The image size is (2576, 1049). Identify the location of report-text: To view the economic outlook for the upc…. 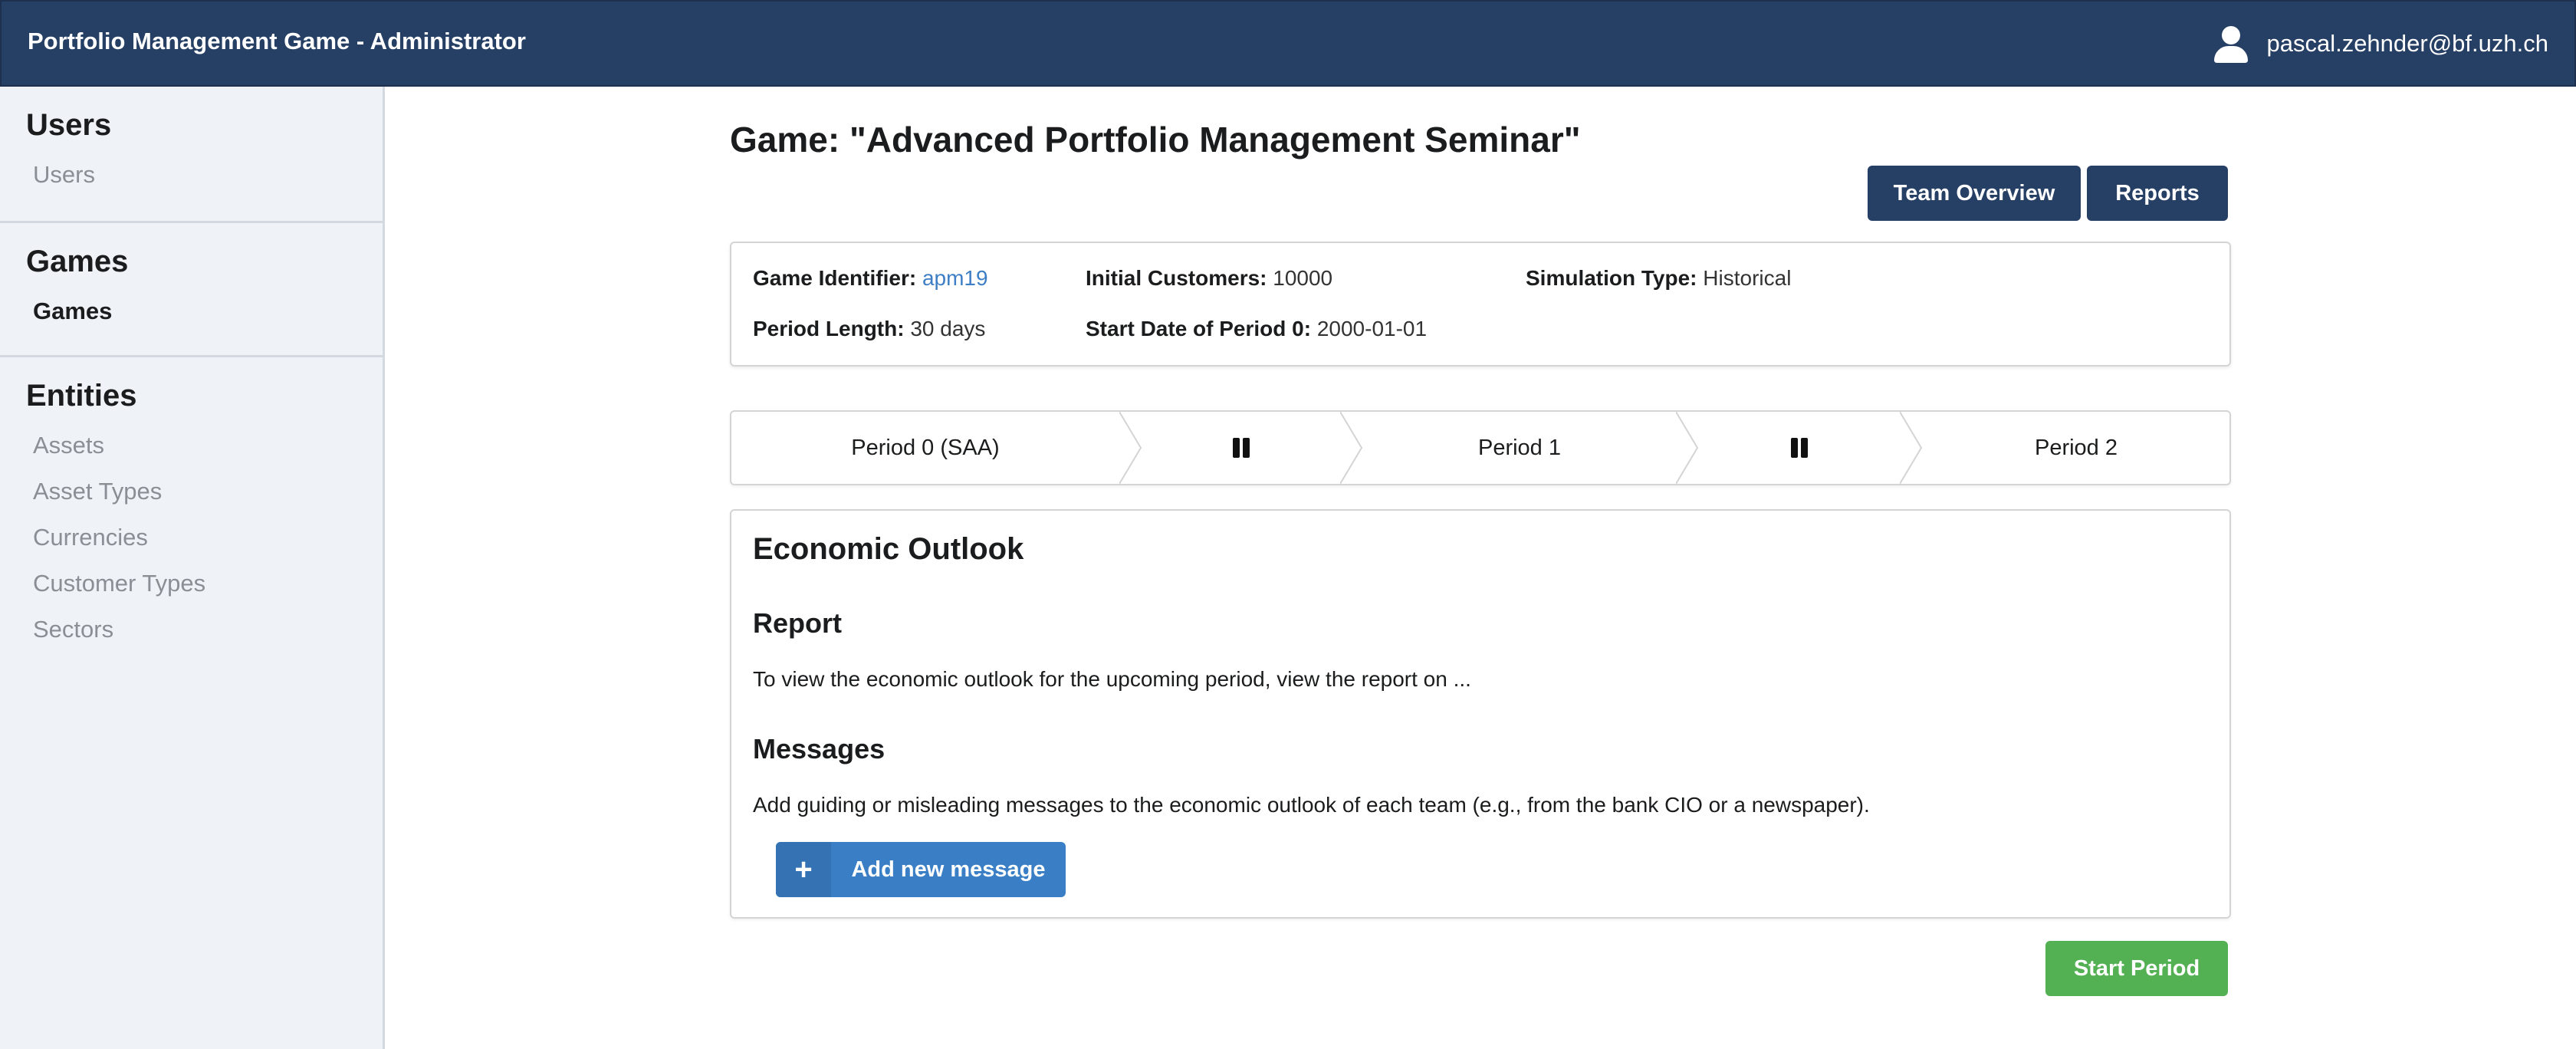
(1112, 679).